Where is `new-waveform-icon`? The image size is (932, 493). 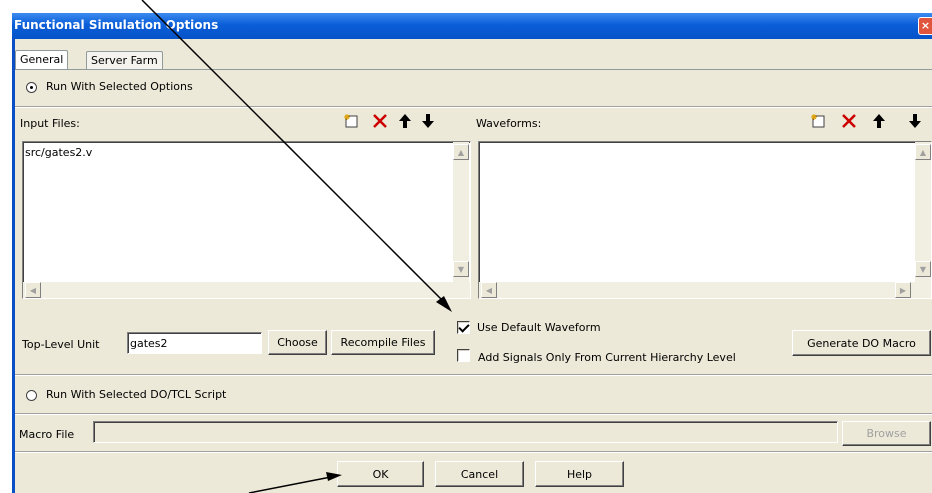
new-waveform-icon is located at coordinates (818, 121).